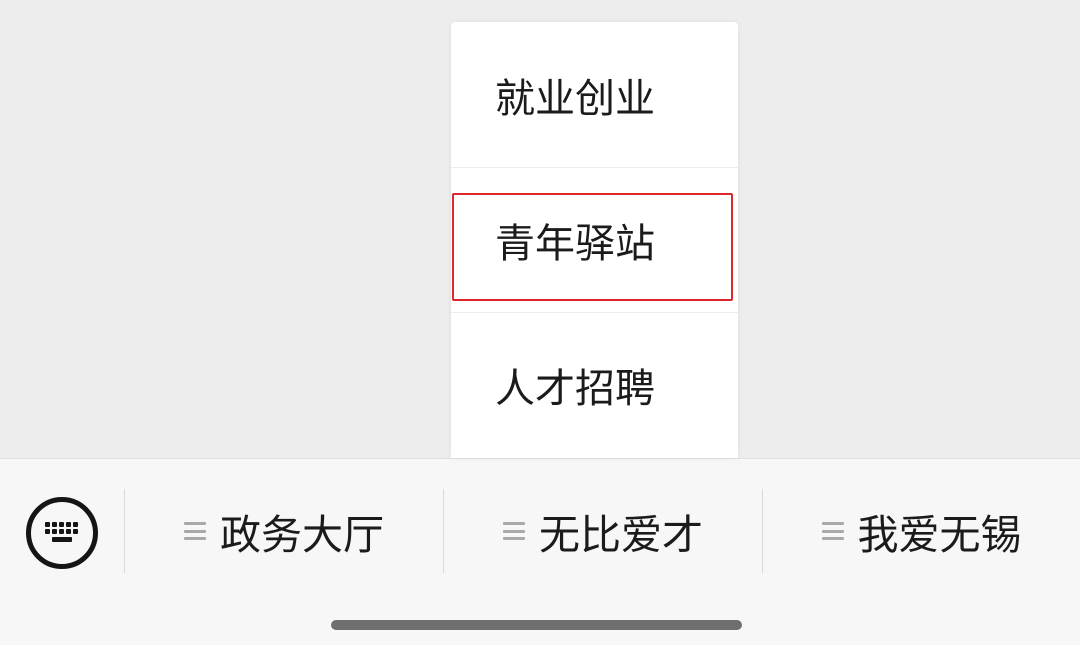 This screenshot has height=645, width=1080. I want to click on menu-tab-label: 我爱无锡, so click(939, 535).